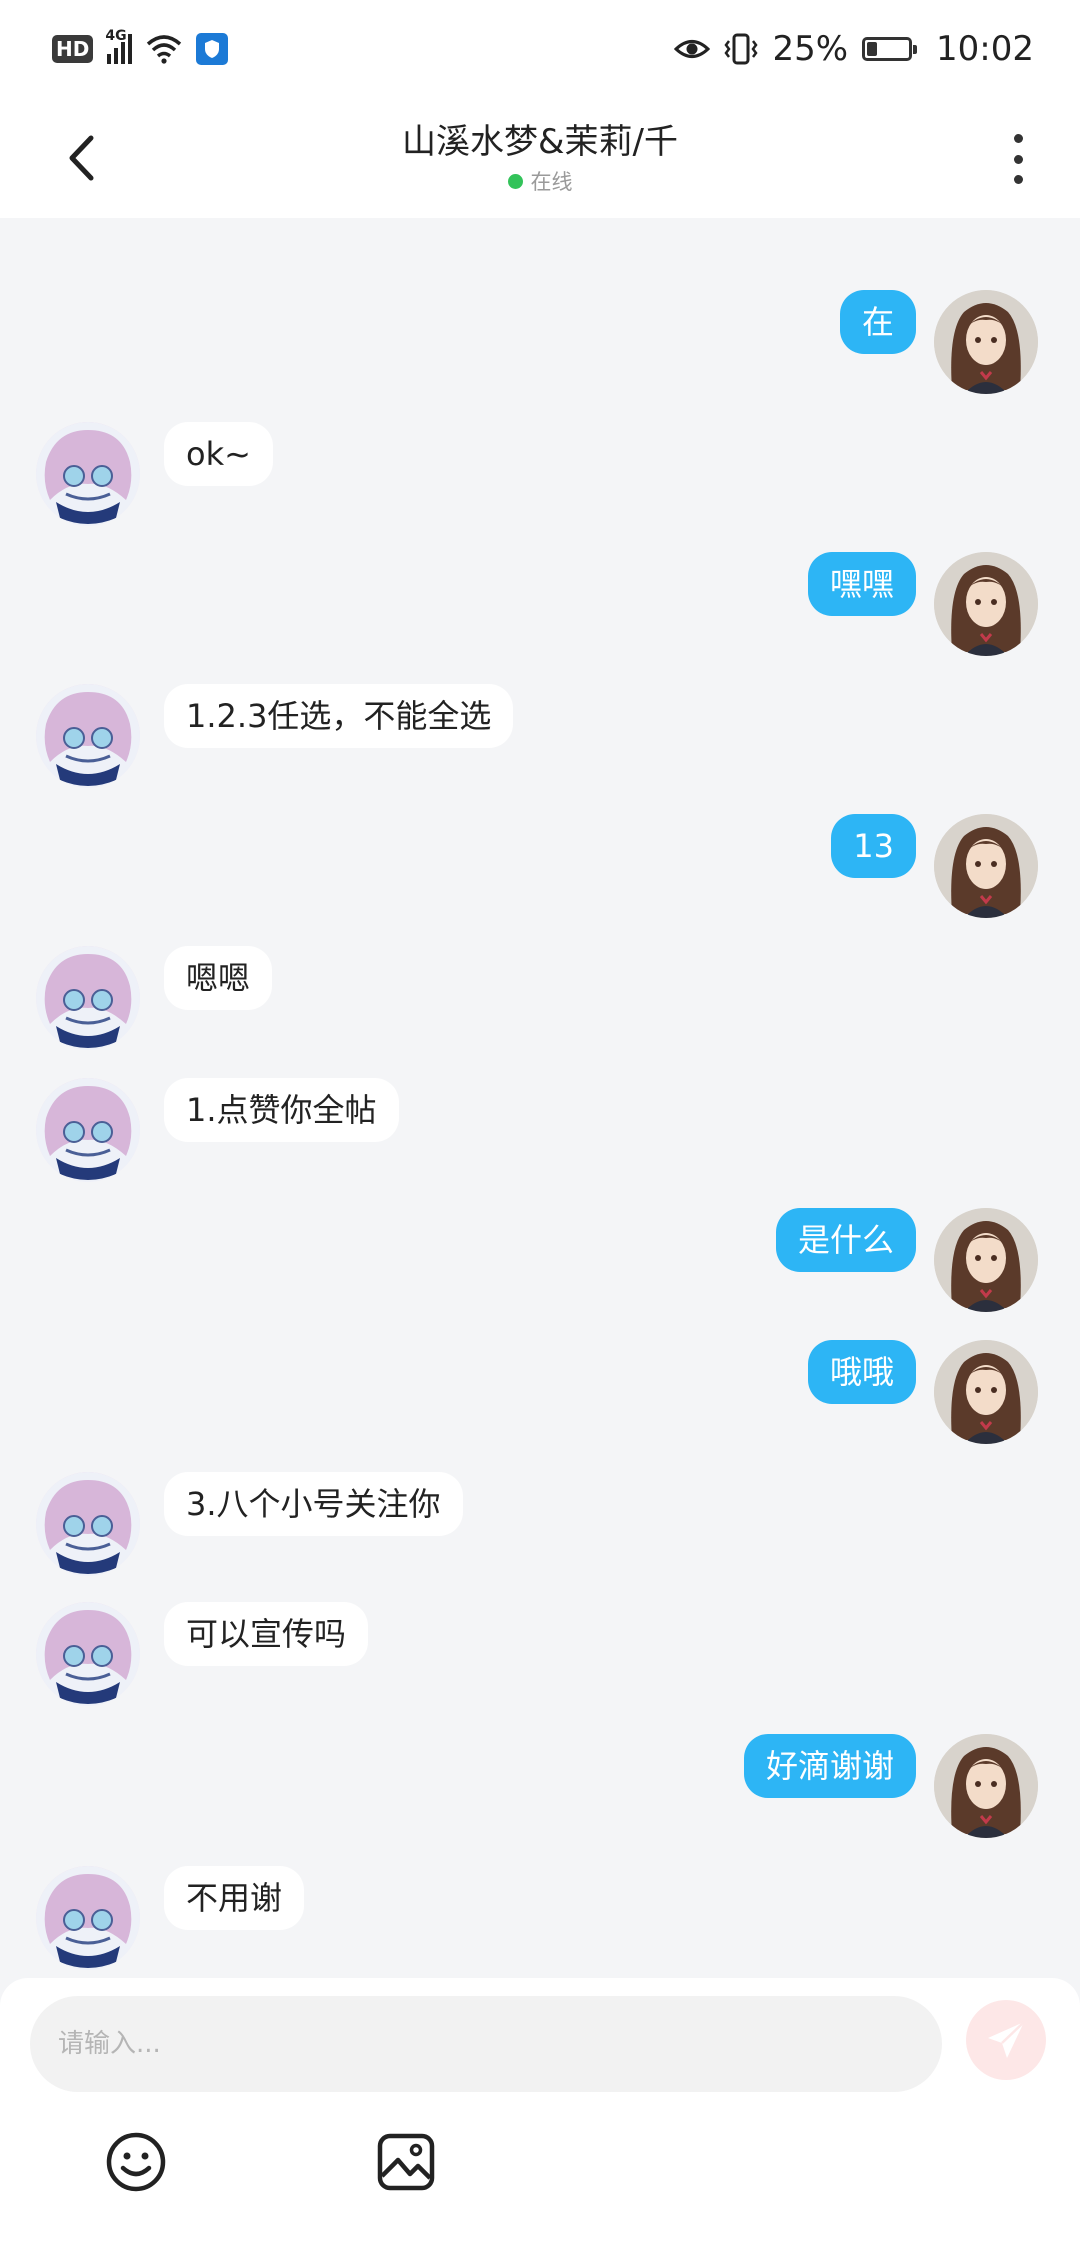 Image resolution: width=1080 pixels, height=2244 pixels. What do you see at coordinates (845, 1240) in the screenshot?
I see `sent-message-bubble: 是什么` at bounding box center [845, 1240].